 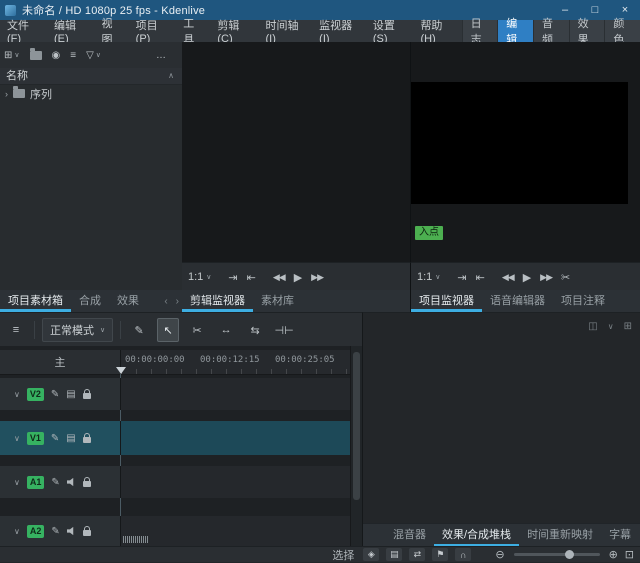 I want to click on project-monitor-view: 入点, so click(x=525, y=152).